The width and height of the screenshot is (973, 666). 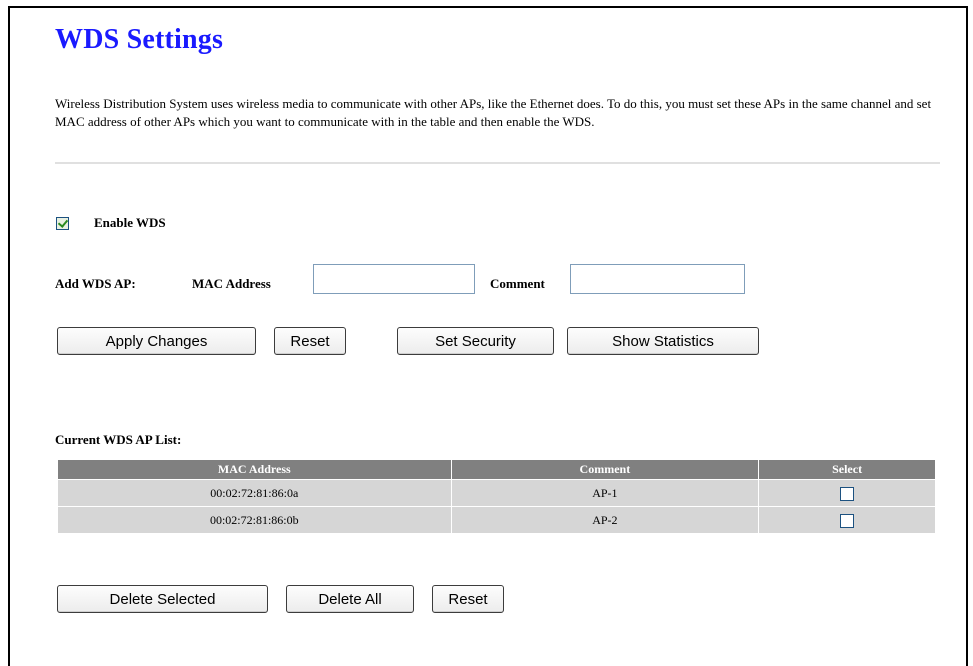 I want to click on table-header-row: MAC Address Comment Select, so click(x=496, y=469).